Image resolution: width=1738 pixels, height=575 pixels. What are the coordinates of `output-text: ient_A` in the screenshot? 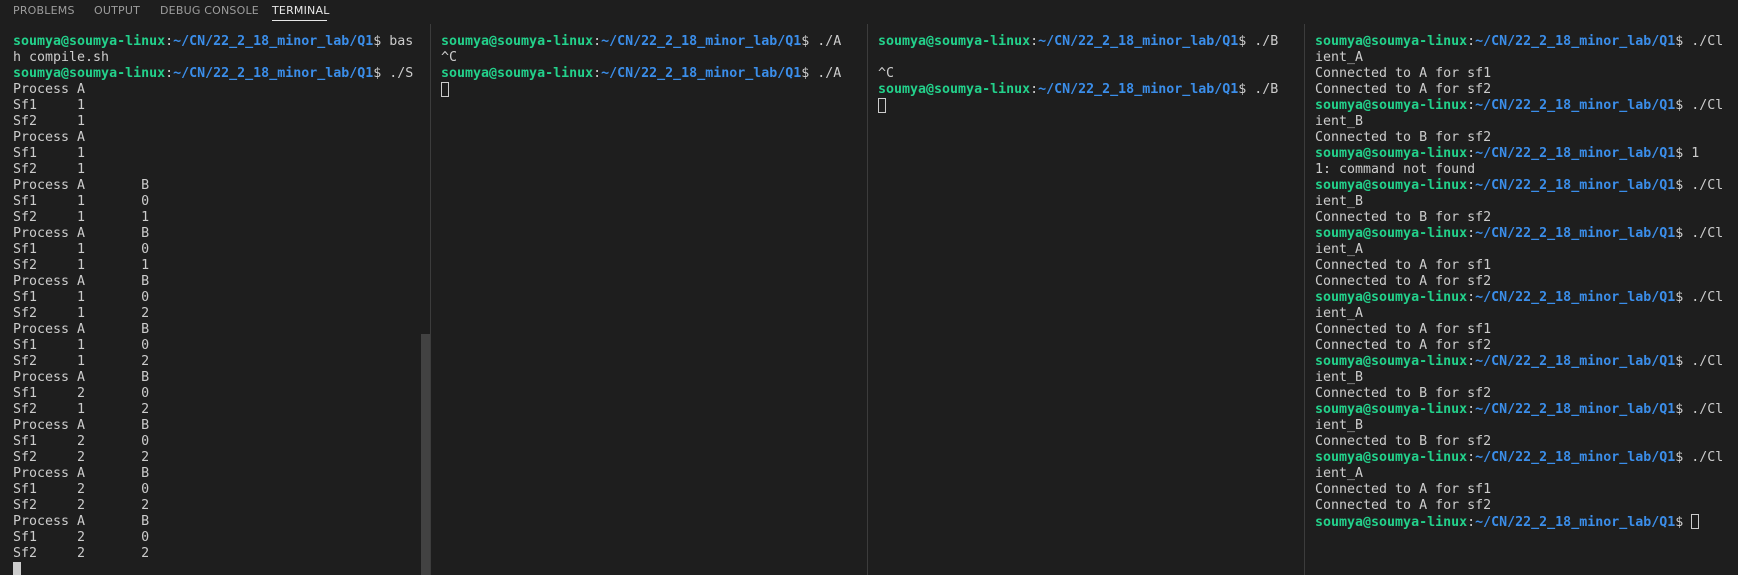 It's located at (1339, 57).